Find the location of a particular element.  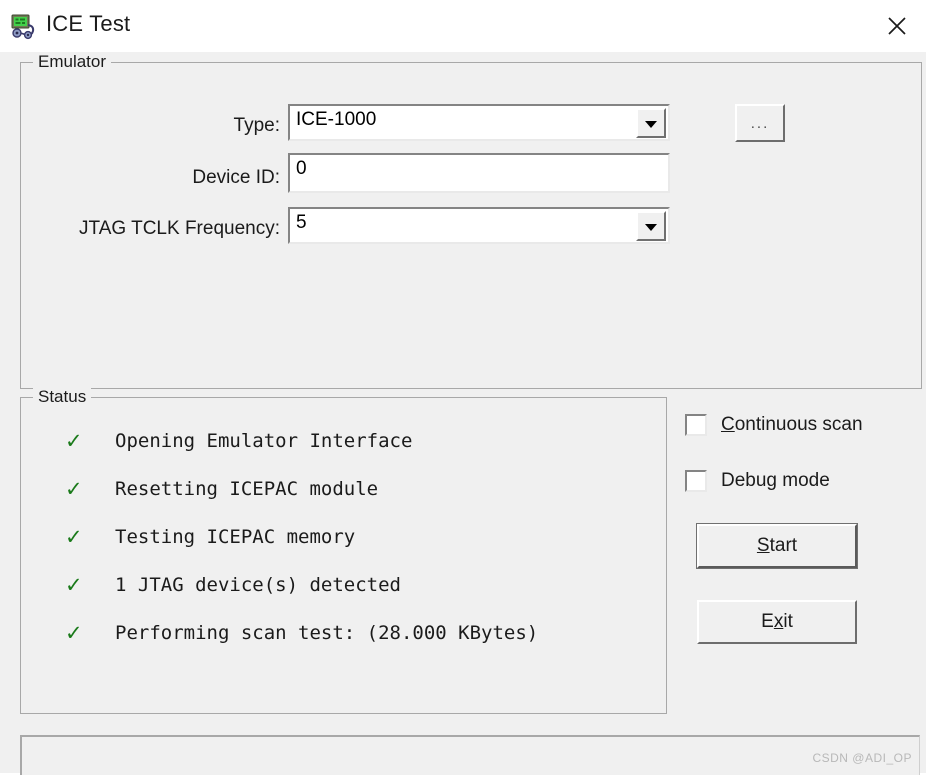

exit-pre: E is located at coordinates (767, 621).